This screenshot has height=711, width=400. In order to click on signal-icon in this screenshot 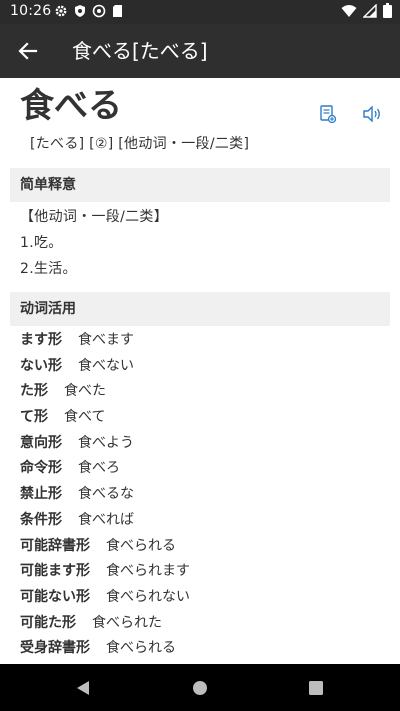, I will do `click(369, 12)`.